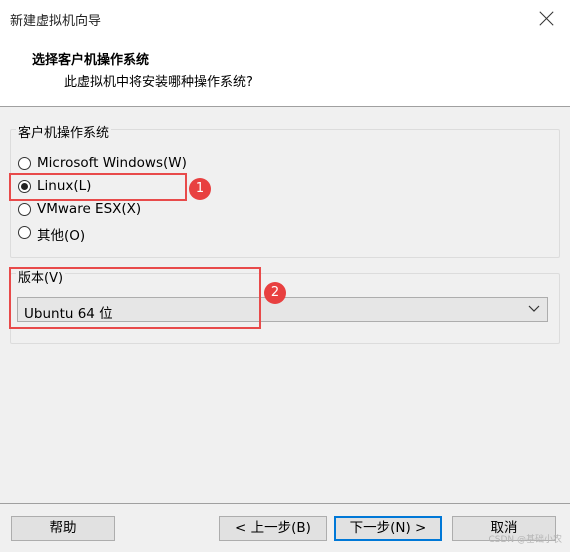  I want to click on header-title: 选择客户机操作系统, so click(91, 60).